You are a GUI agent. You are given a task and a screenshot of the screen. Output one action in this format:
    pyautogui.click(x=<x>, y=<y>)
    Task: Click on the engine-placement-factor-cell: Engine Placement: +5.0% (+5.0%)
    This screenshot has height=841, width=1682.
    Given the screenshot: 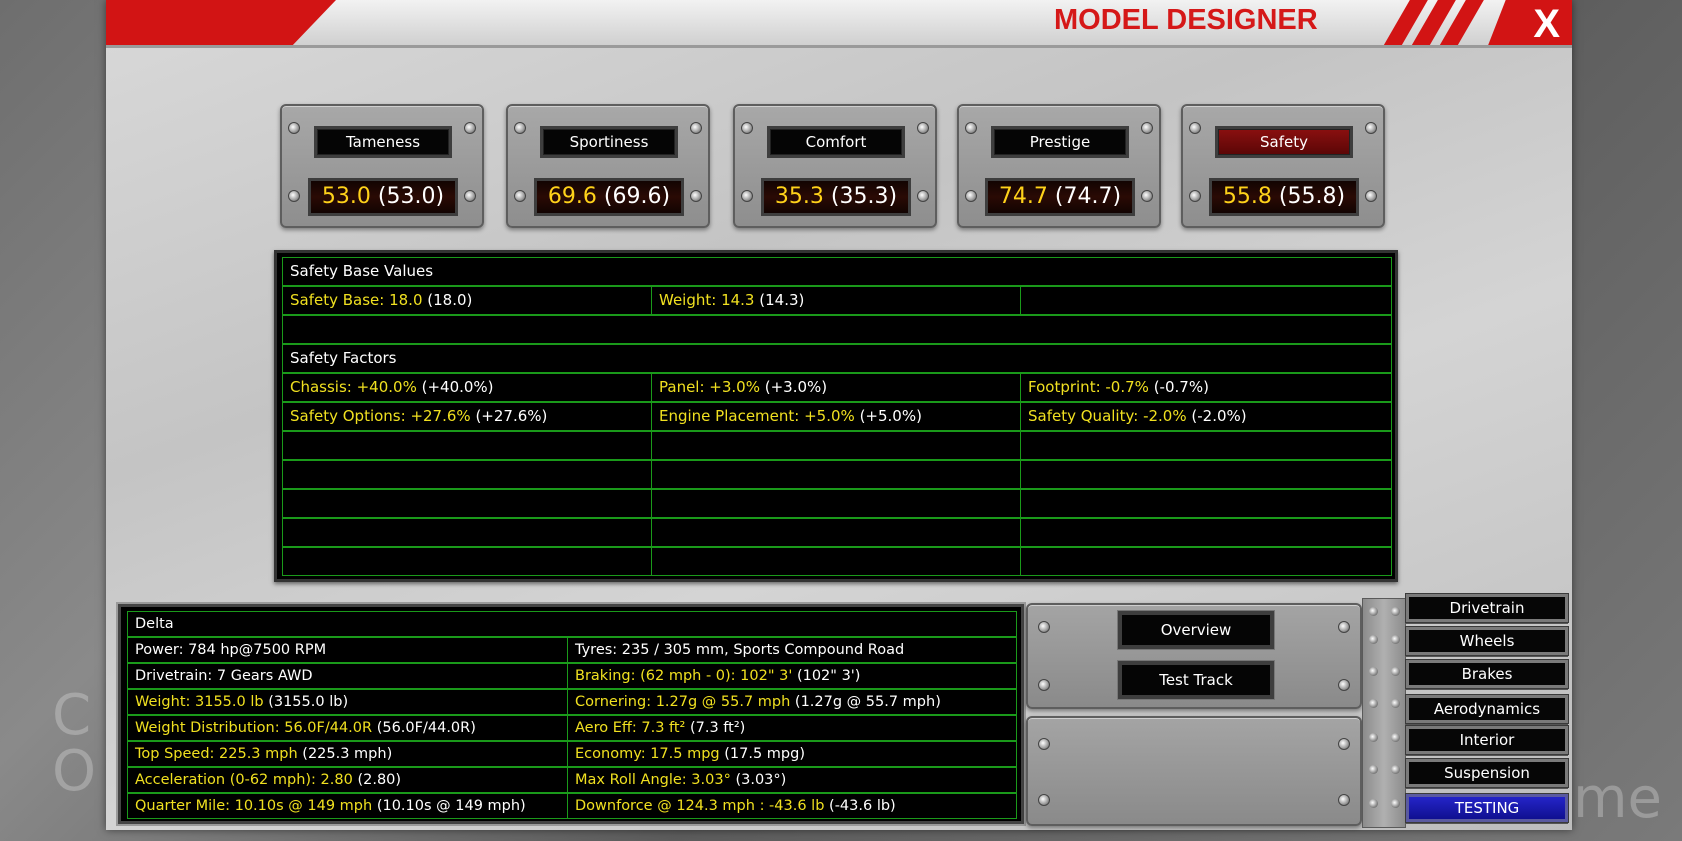 What is the action you would take?
    pyautogui.click(x=836, y=416)
    